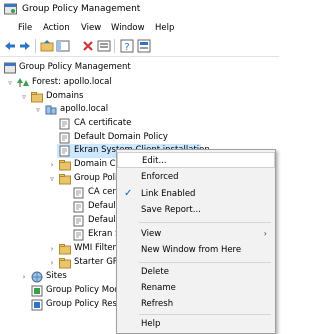  I want to click on title-bar: Group Policy Management, so click(139, 10).